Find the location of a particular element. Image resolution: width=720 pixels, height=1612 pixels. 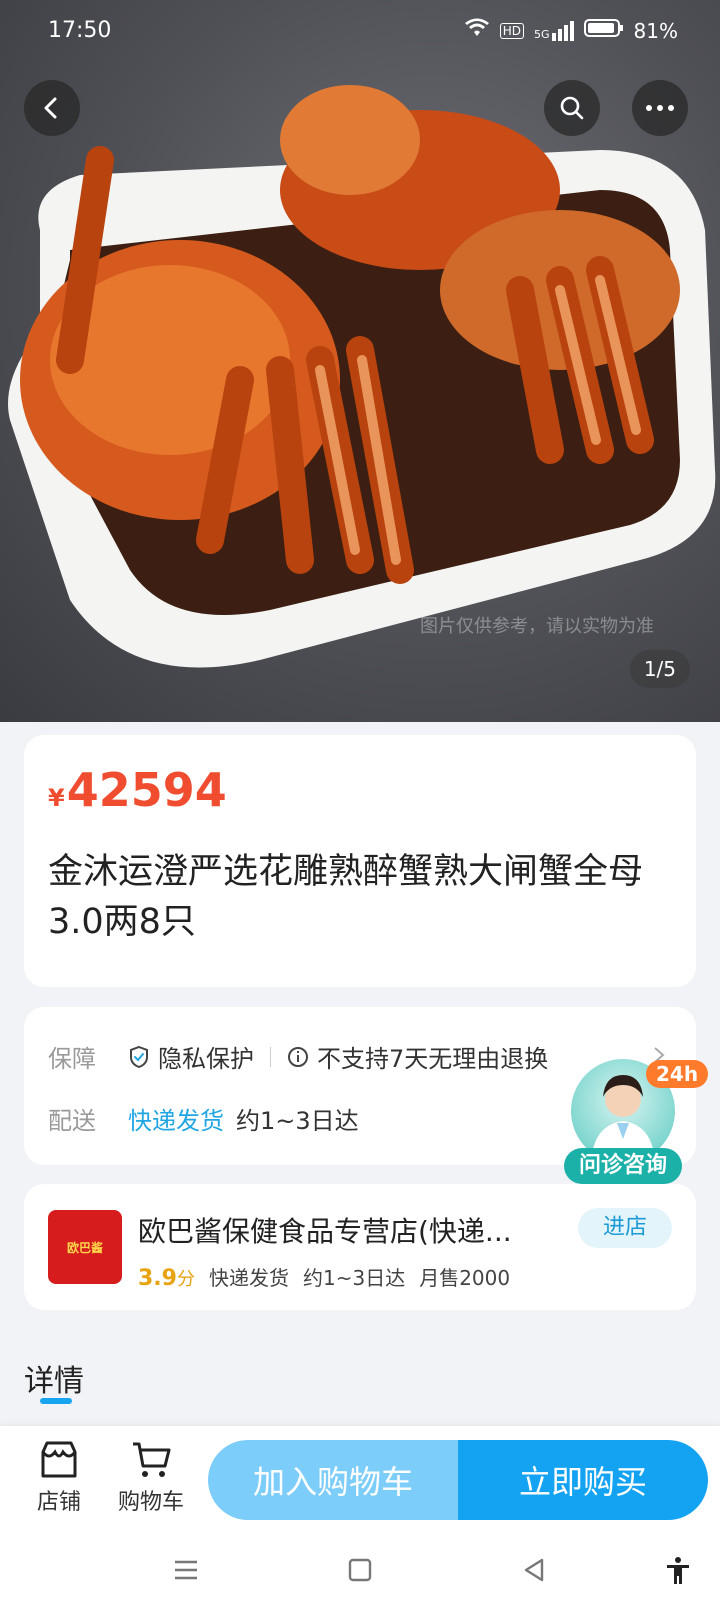

system-navigation-bar is located at coordinates (360, 1571).